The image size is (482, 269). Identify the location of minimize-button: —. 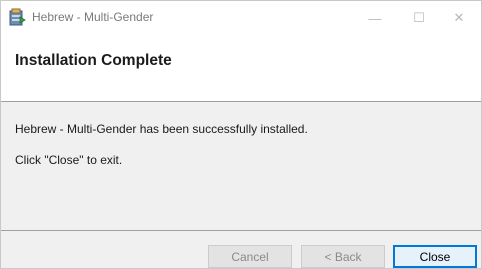
(375, 18).